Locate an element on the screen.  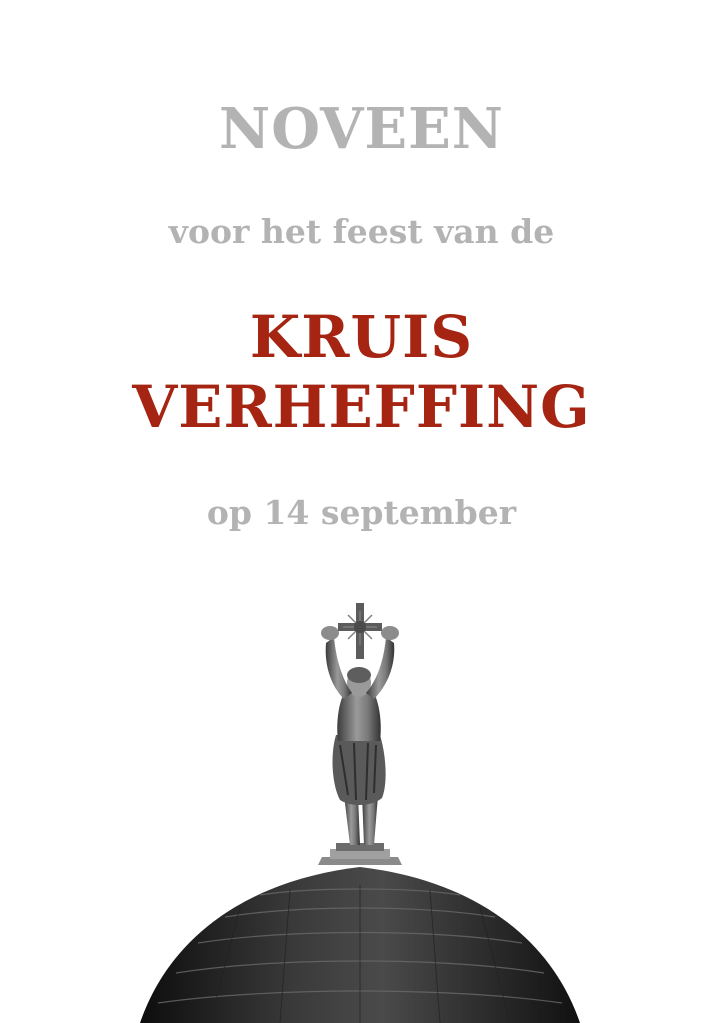
cover-title: NOVEEN is located at coordinates (361, 129).